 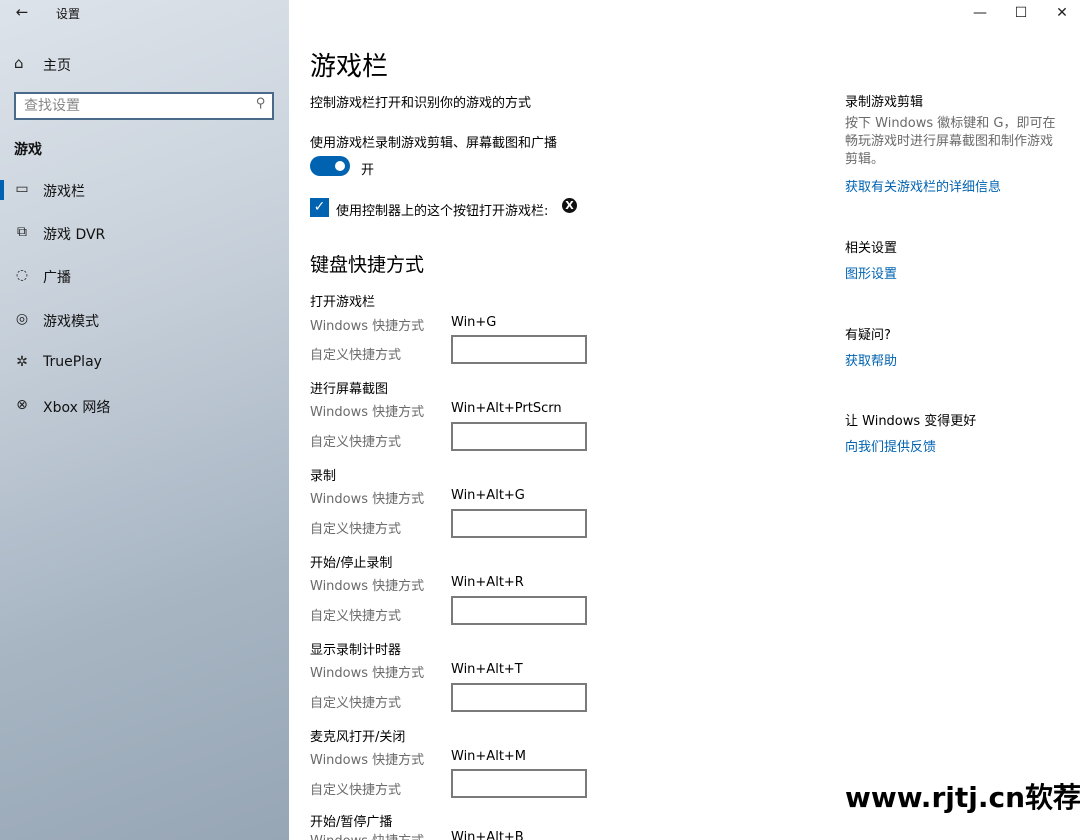 I want to click on close-button: ✕, so click(x=1061, y=14).